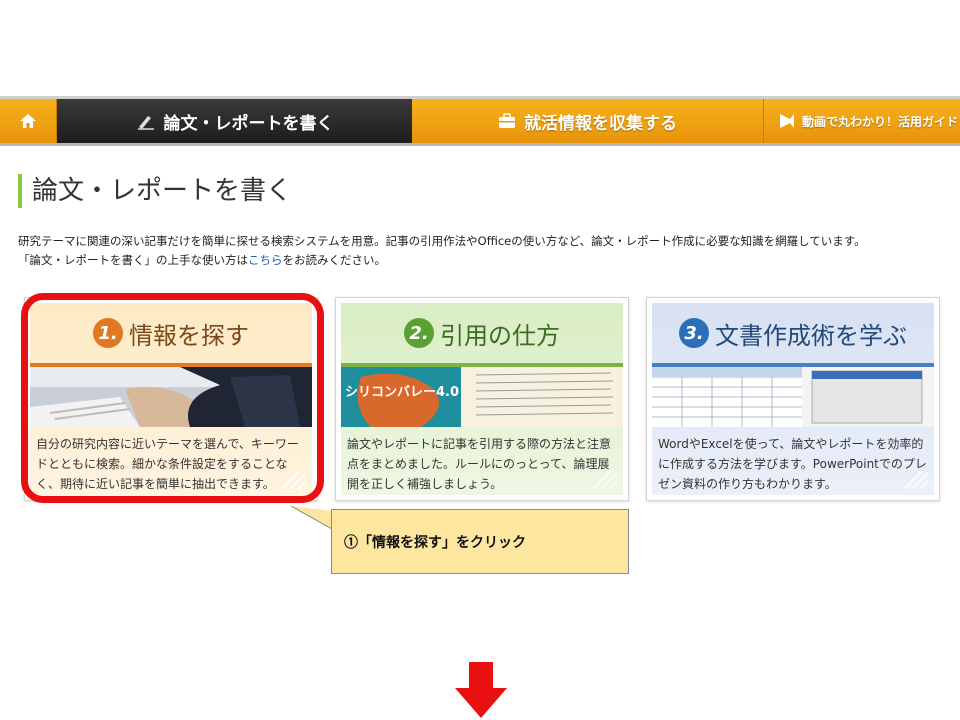  What do you see at coordinates (248, 123) in the screenshot?
I see `tab-write-paper-label: 論文・レポートを書く` at bounding box center [248, 123].